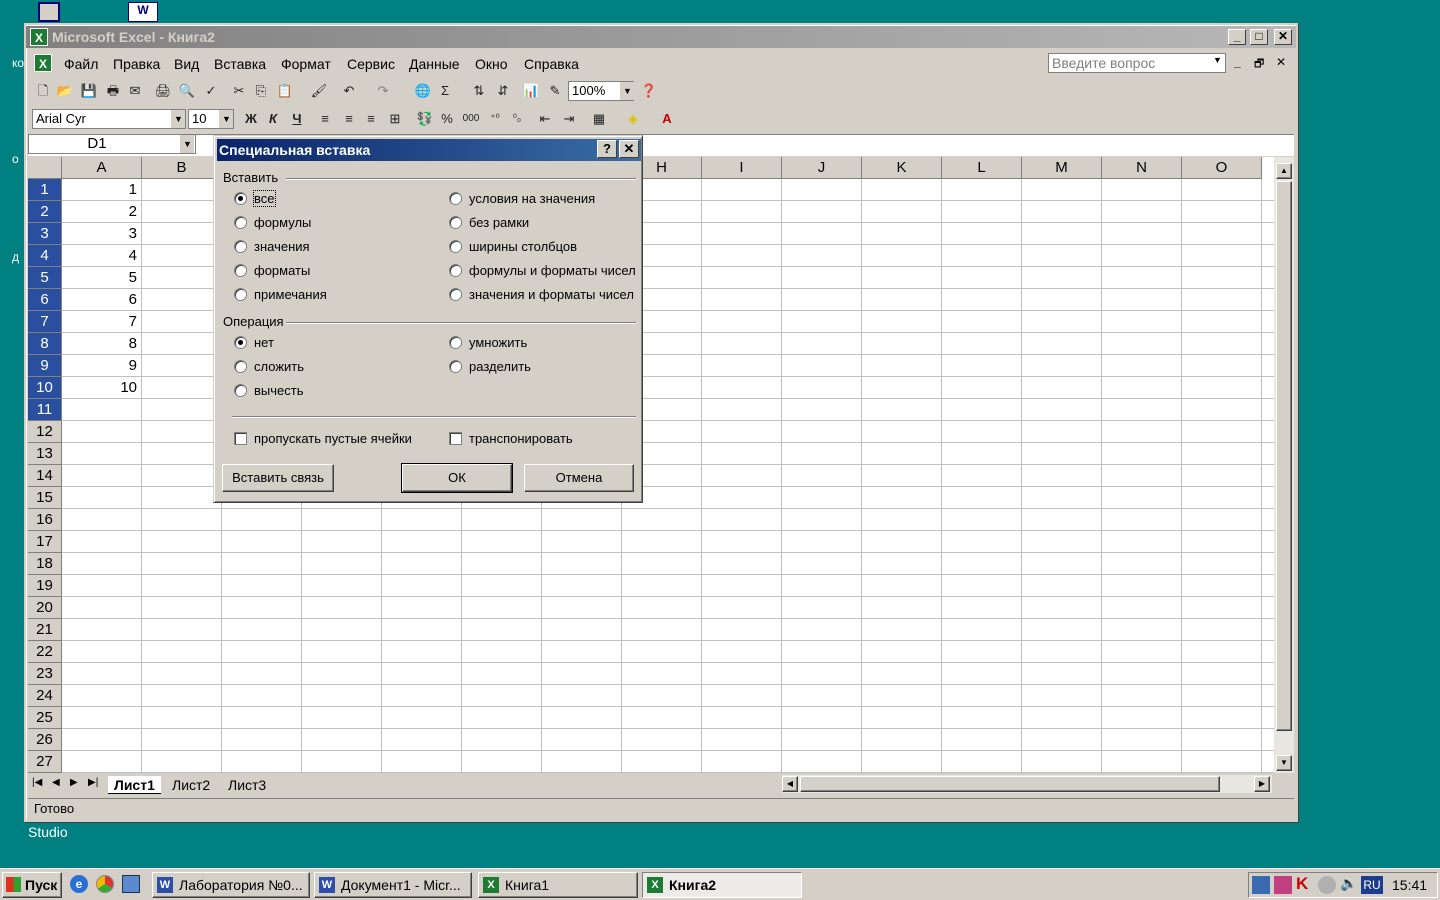 Image resolution: width=1440 pixels, height=900 pixels. What do you see at coordinates (1283, 885) in the screenshot?
I see `users-icon` at bounding box center [1283, 885].